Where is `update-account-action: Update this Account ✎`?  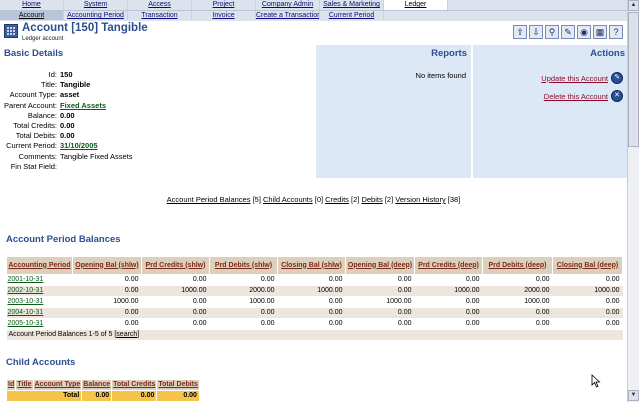
update-account-action: Update this Account ✎ is located at coordinates (582, 78).